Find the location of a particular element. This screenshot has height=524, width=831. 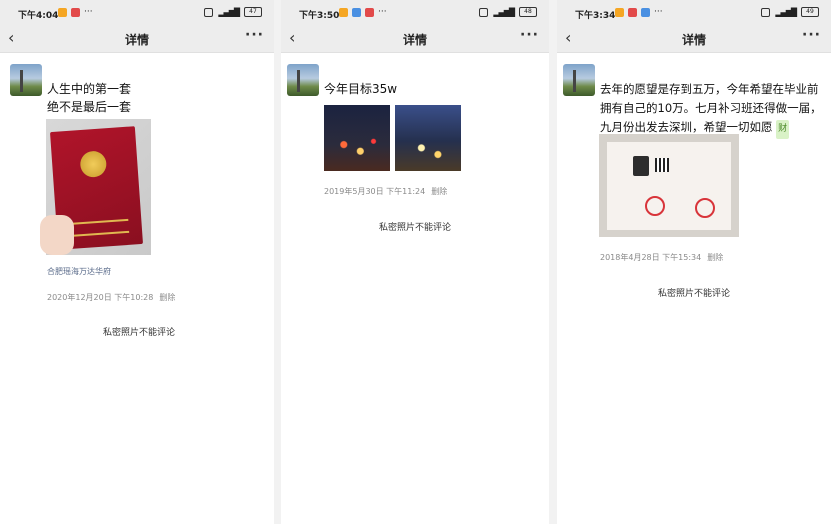

post-text-line: 人生中的第一套 is located at coordinates (89, 89).